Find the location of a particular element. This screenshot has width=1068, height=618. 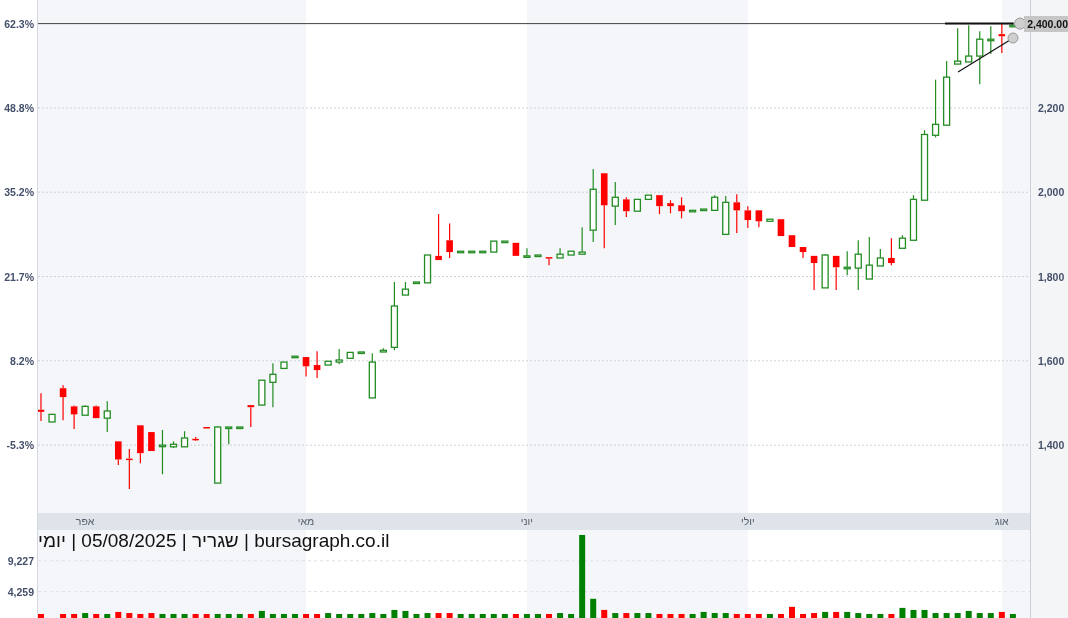

axis-label: 9,227 is located at coordinates (20, 560).